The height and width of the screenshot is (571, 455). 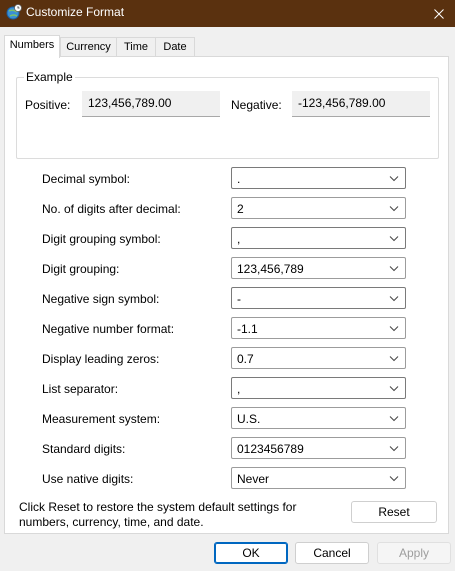 I want to click on tab-numbers: Numbers, so click(x=32, y=46).